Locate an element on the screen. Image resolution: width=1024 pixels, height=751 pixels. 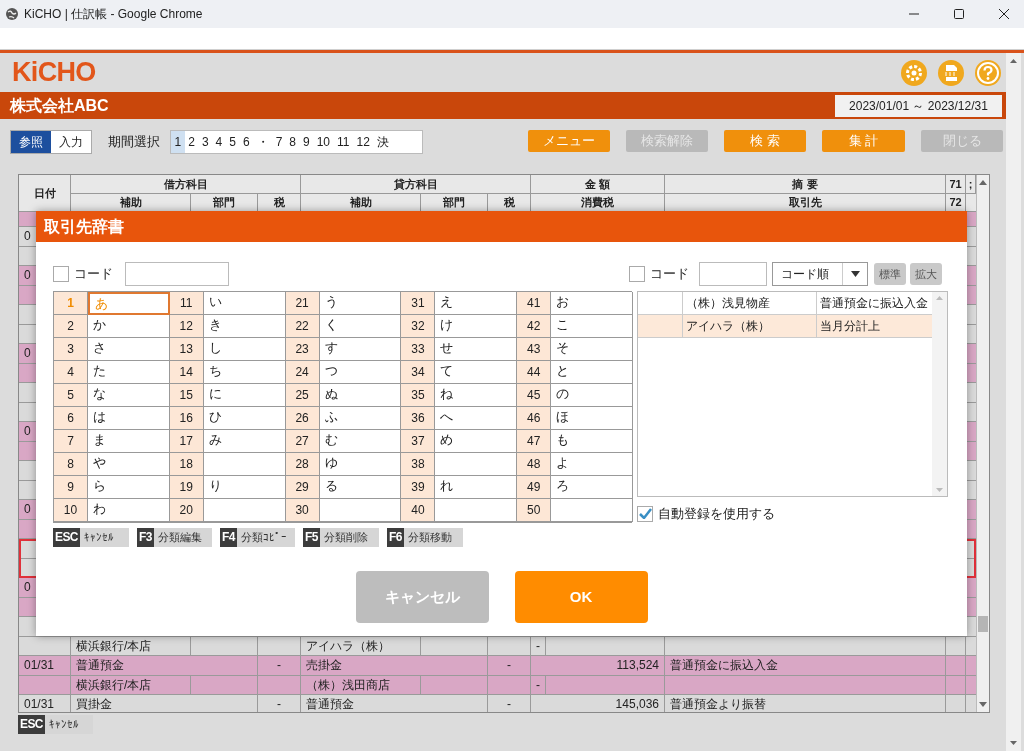
kana-index-item: 49 ろ is located at coordinates (575, 487).